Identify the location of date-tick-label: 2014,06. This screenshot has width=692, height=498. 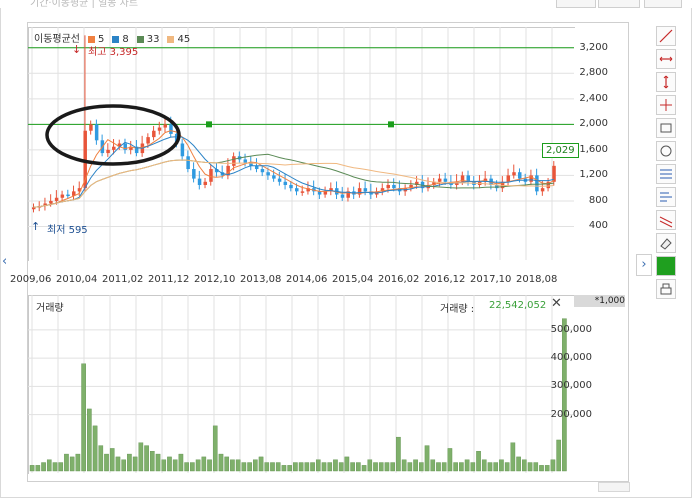
(307, 279).